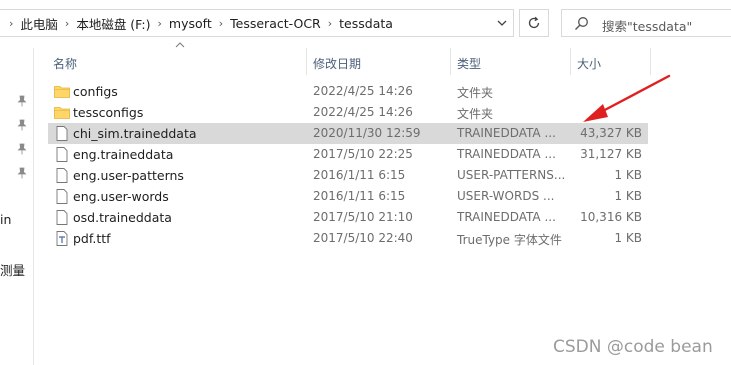 The width and height of the screenshot is (731, 365). I want to click on chevron-down-icon, so click(502, 23).